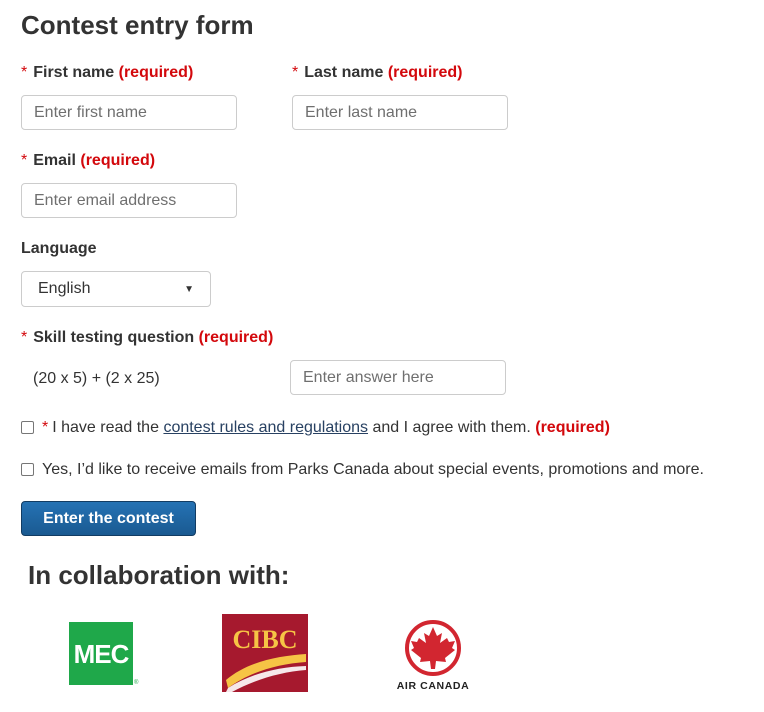 The height and width of the screenshot is (712, 764). Describe the element at coordinates (159, 575) in the screenshot. I see `collaboration-heading: In collaboration with:` at that location.